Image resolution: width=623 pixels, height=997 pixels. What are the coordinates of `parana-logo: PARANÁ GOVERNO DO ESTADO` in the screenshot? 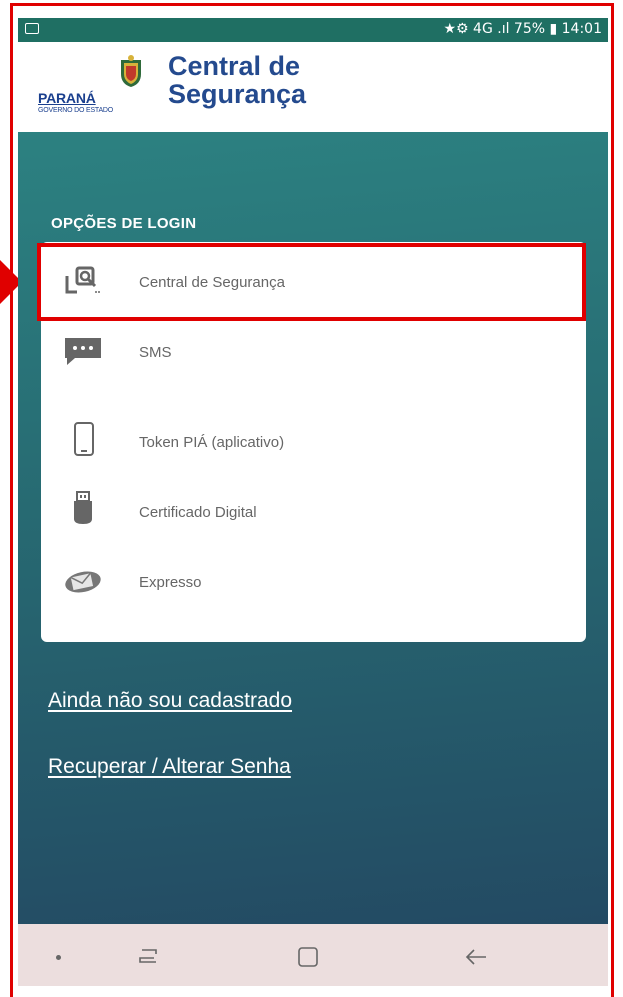 It's located at (86, 102).